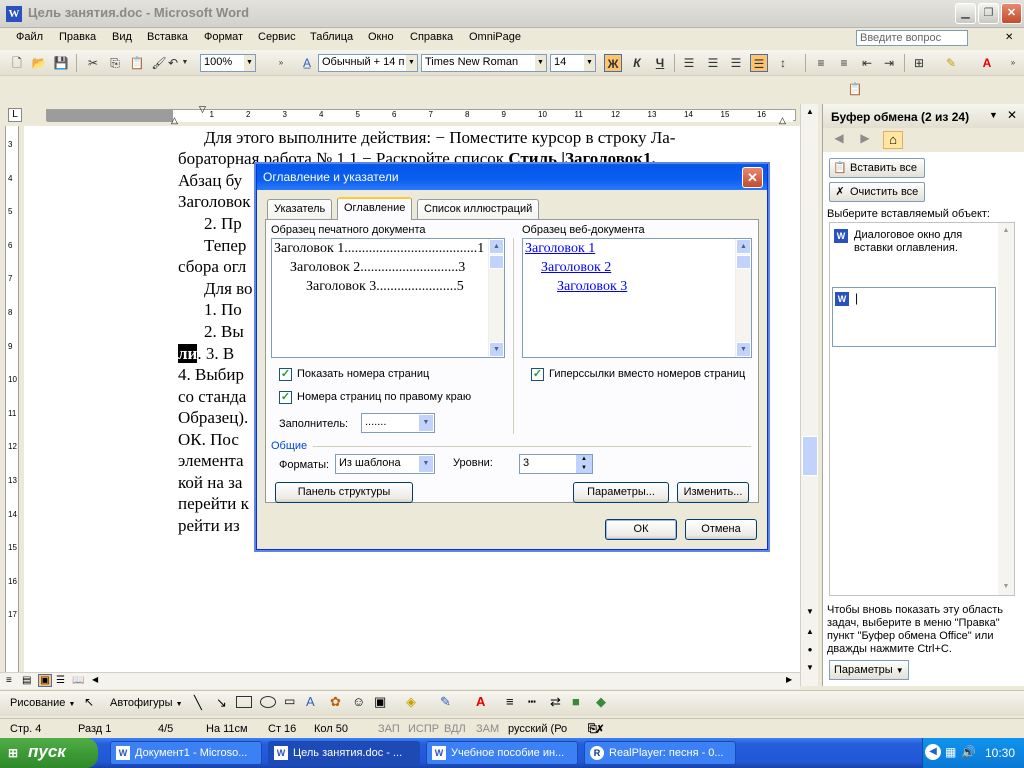 The image size is (1024, 768). Describe the element at coordinates (487, 729) in the screenshot. I see `status-overtype: ЗАМ` at that location.